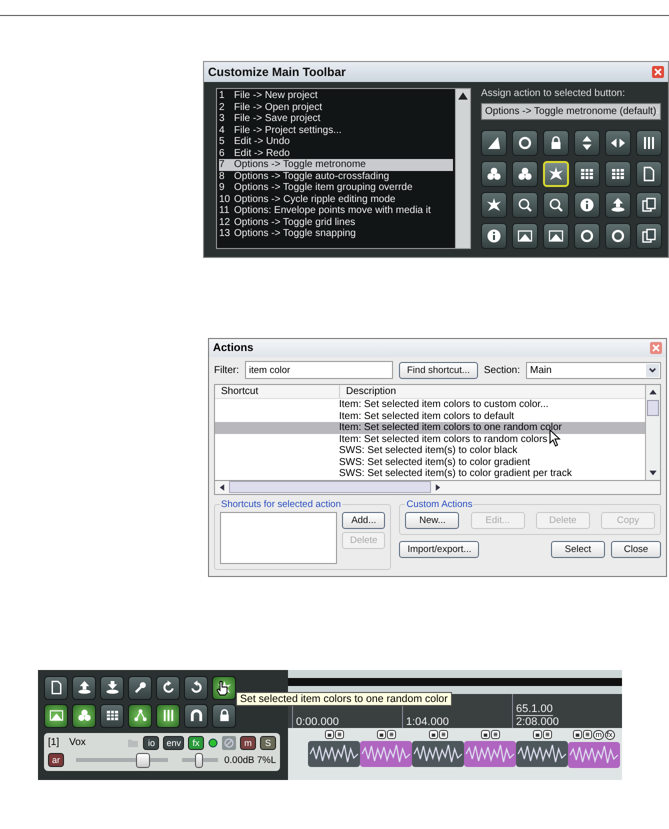 This screenshot has height=829, width=669. What do you see at coordinates (248, 743) in the screenshot?
I see `mute-button: m` at bounding box center [248, 743].